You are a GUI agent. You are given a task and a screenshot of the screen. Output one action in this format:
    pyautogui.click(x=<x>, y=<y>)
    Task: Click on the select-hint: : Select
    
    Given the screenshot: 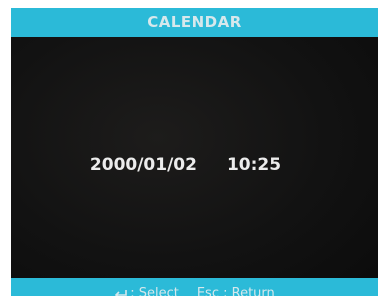 What is the action you would take?
    pyautogui.click(x=146, y=291)
    